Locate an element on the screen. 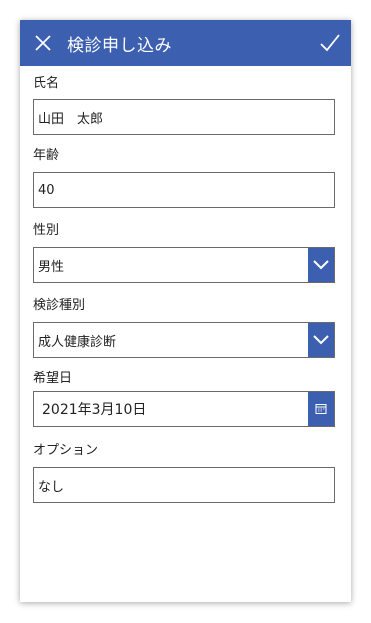 This screenshot has height=623, width=371. exam-type-dropdown-button is located at coordinates (321, 340).